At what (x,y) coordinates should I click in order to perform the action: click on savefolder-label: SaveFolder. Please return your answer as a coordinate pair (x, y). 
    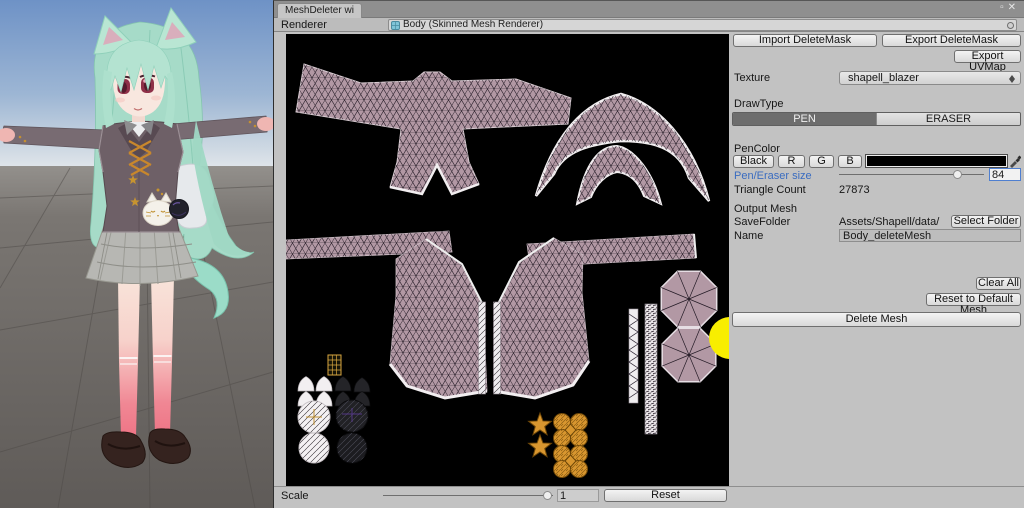
    Looking at the image, I should click on (762, 222).